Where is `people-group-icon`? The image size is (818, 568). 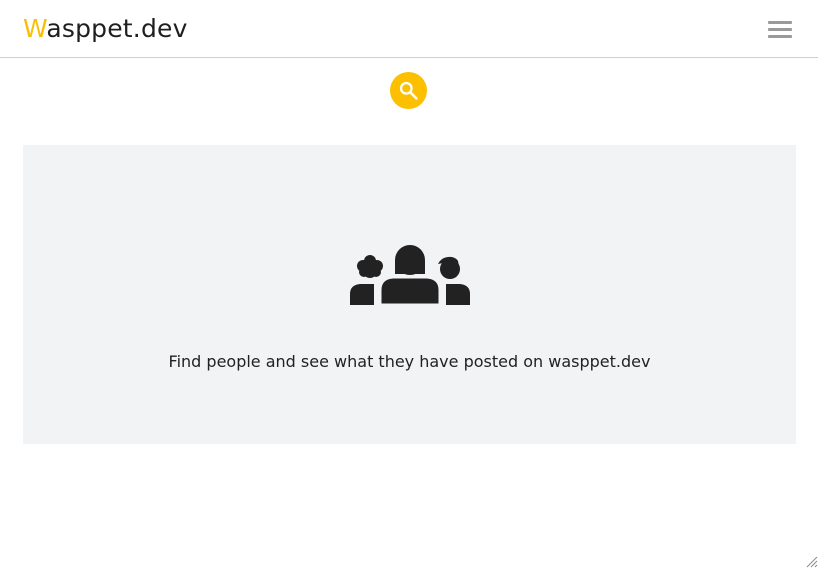
people-group-icon is located at coordinates (410, 275).